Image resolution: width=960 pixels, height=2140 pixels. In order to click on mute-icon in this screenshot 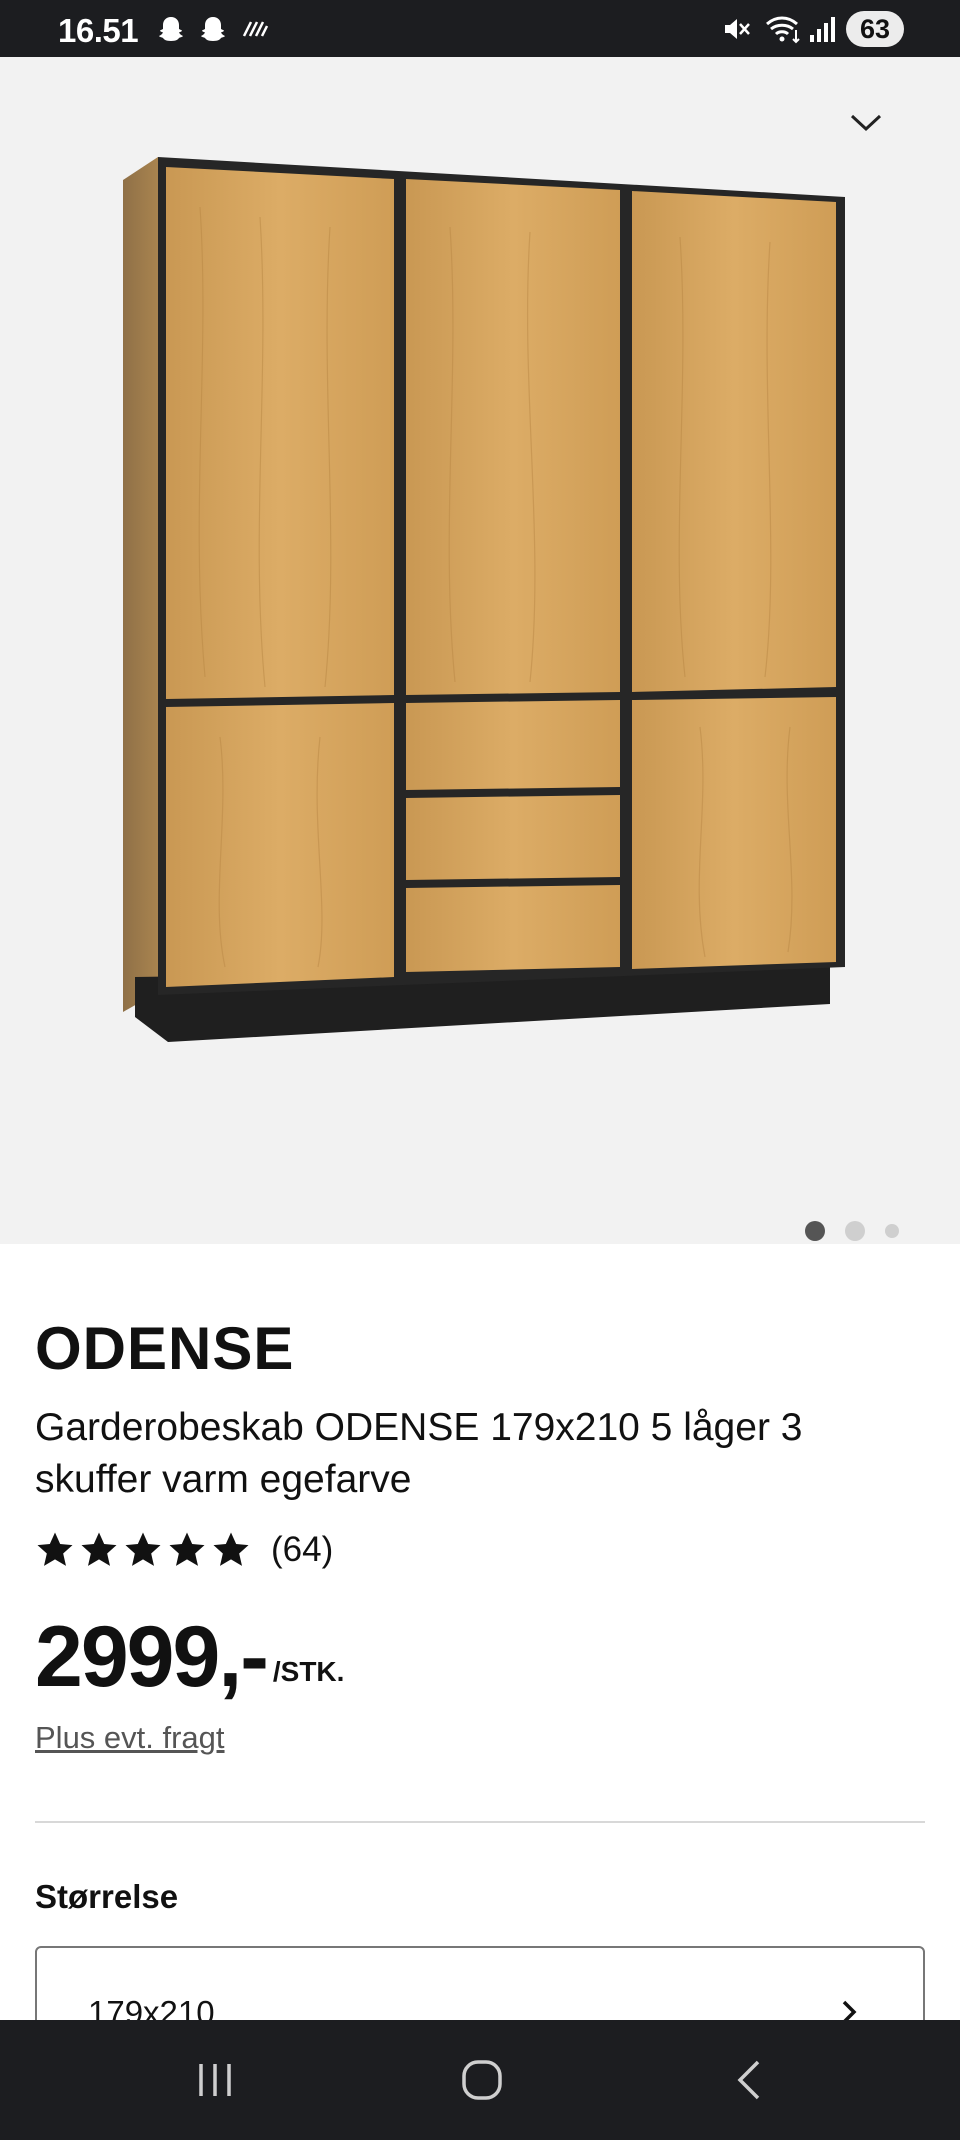, I will do `click(736, 29)`.